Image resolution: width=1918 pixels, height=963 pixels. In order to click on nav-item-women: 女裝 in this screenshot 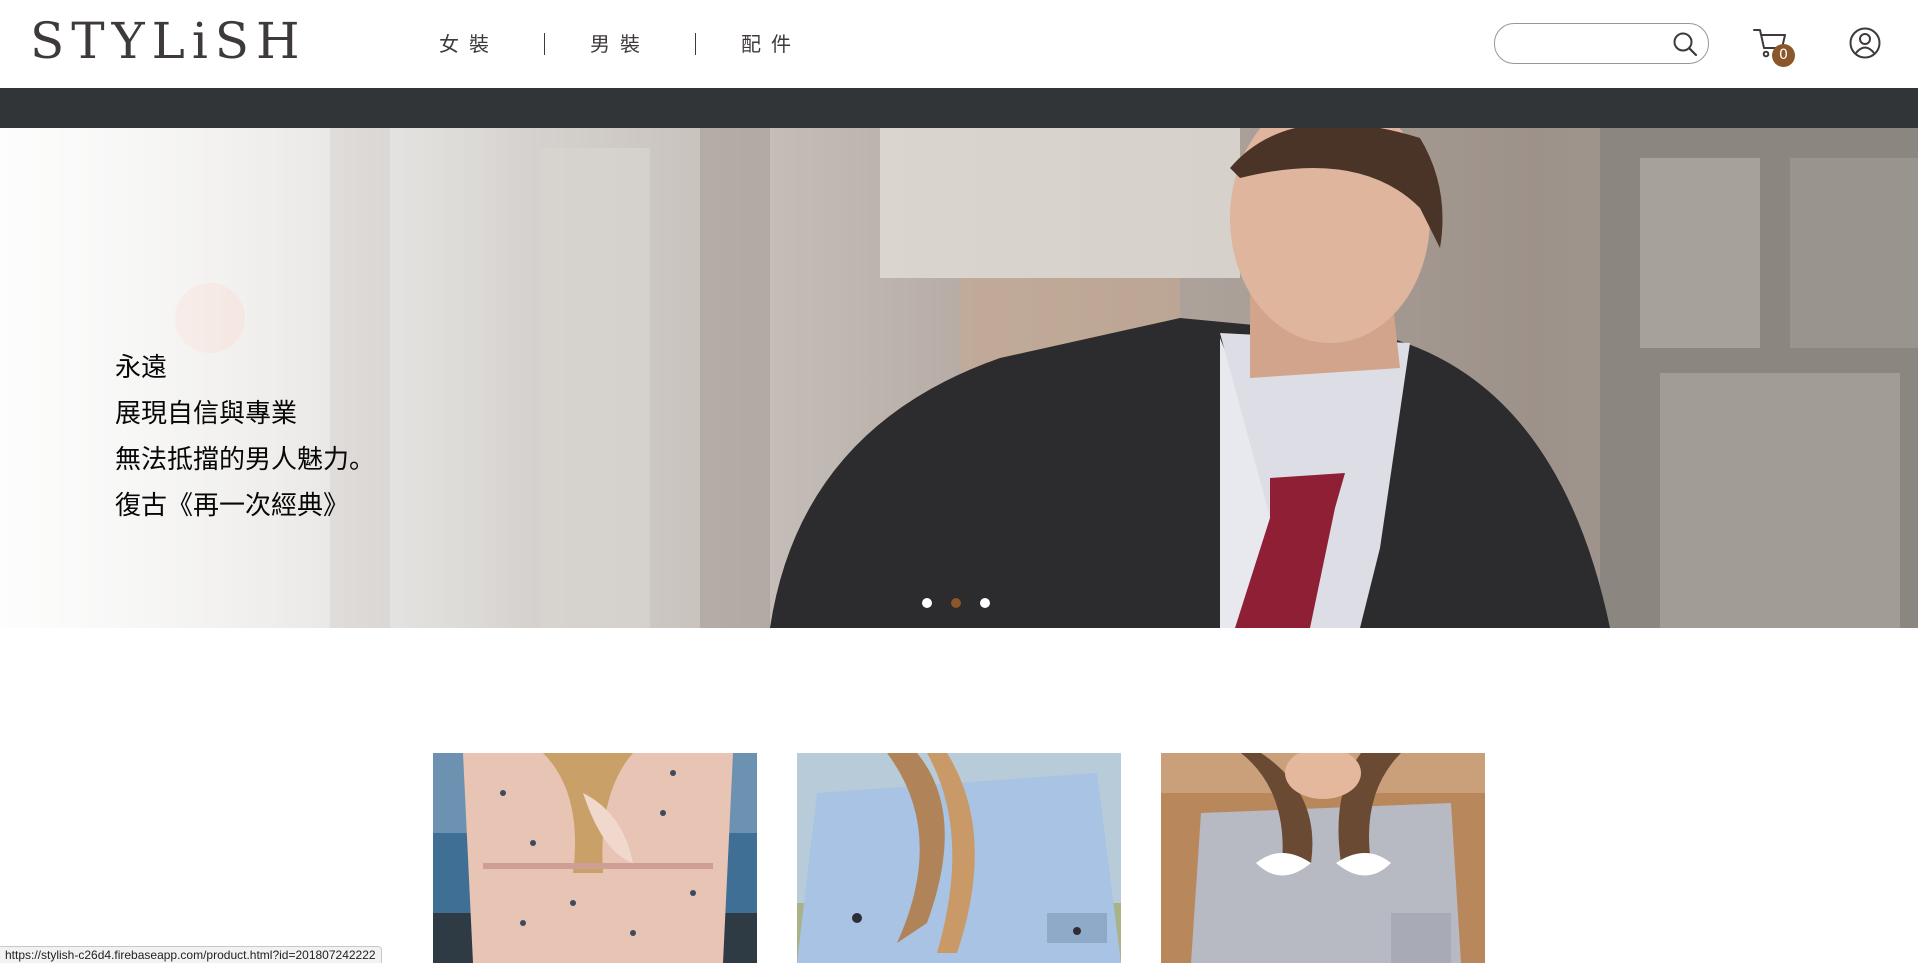, I will do `click(469, 44)`.